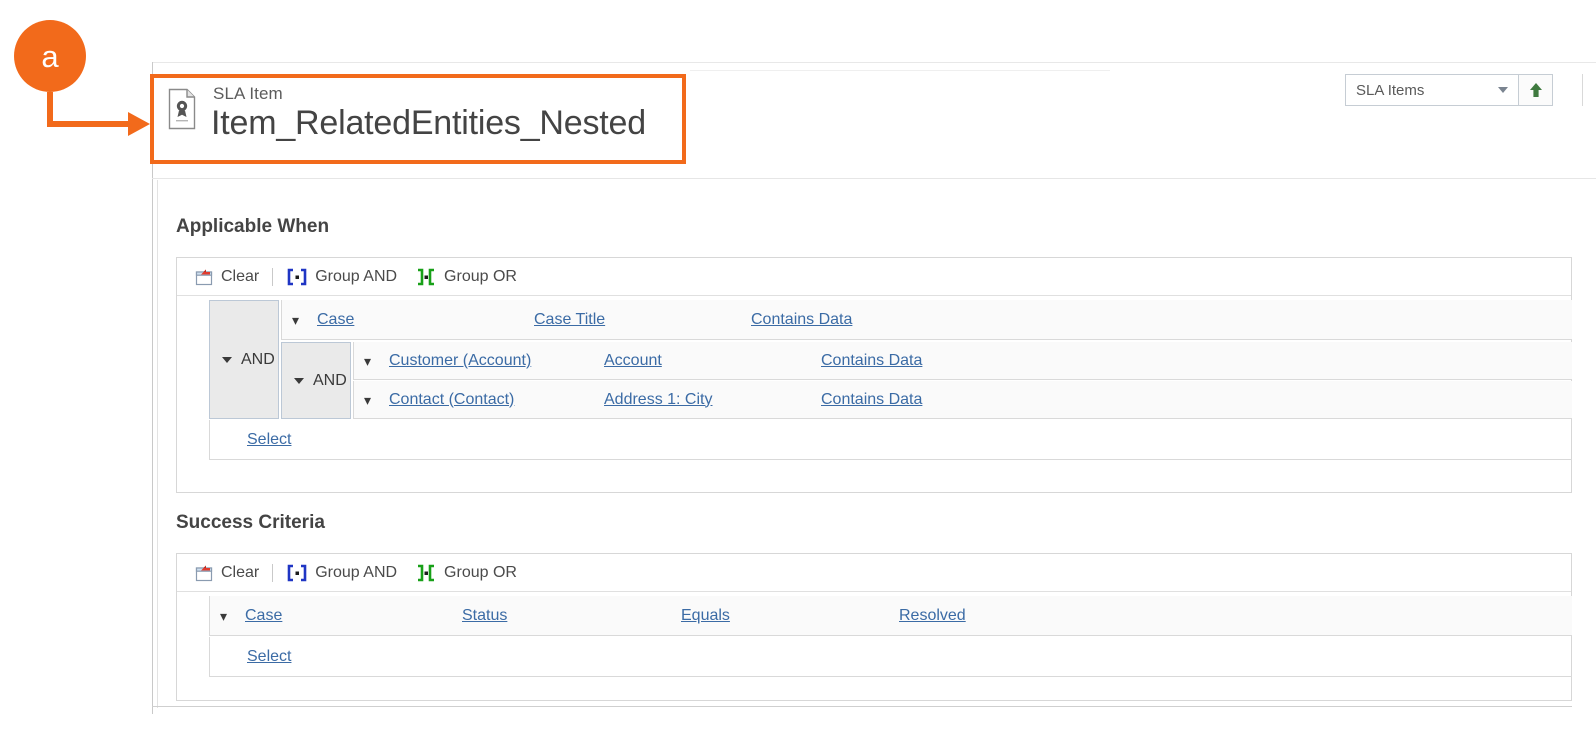  I want to click on group-operator-outer-and-label: AND, so click(258, 359).